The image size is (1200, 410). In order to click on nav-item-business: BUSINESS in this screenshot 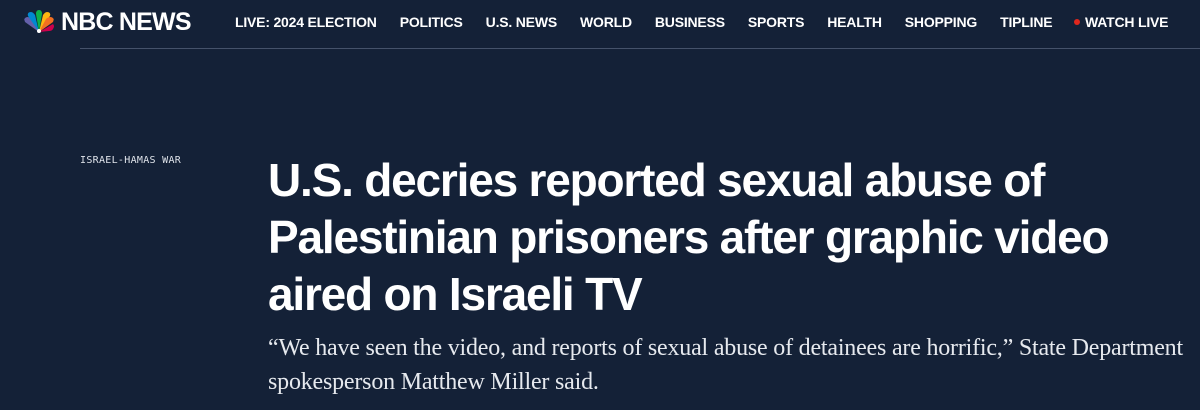, I will do `click(690, 22)`.